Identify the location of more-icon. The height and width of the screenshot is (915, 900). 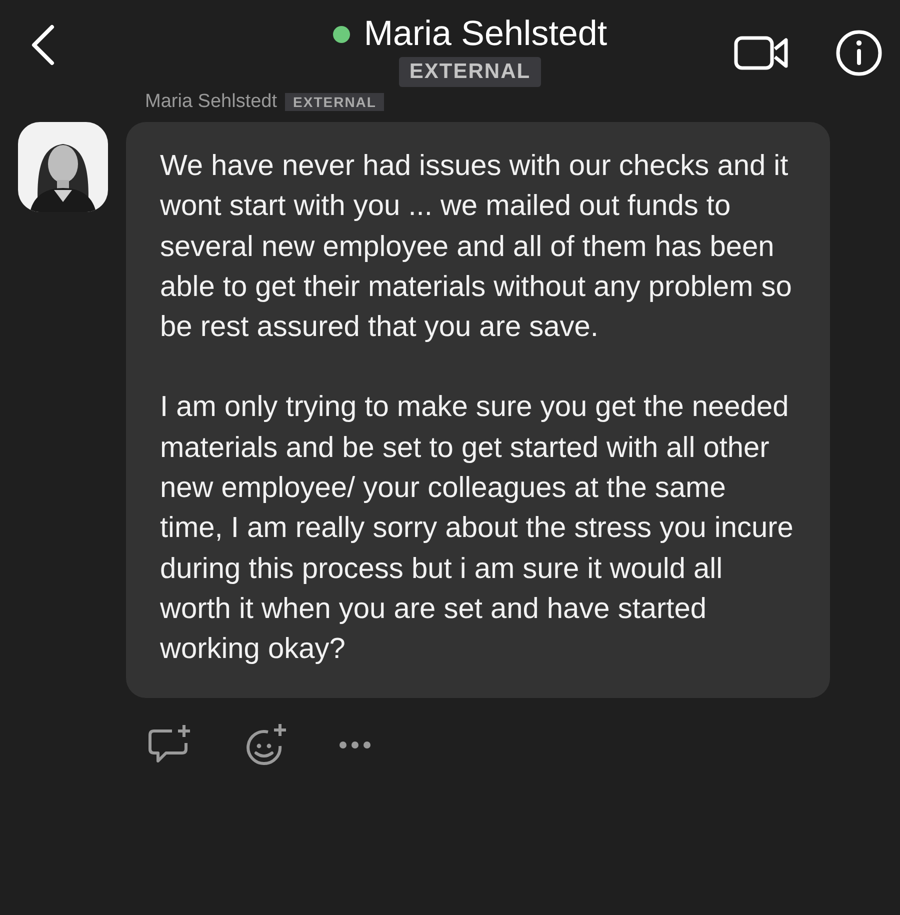
(355, 745).